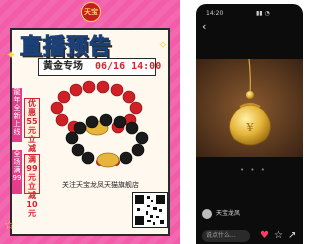  What do you see at coordinates (63, 66) in the screenshot?
I see `poster-topic: 黄金专场` at bounding box center [63, 66].